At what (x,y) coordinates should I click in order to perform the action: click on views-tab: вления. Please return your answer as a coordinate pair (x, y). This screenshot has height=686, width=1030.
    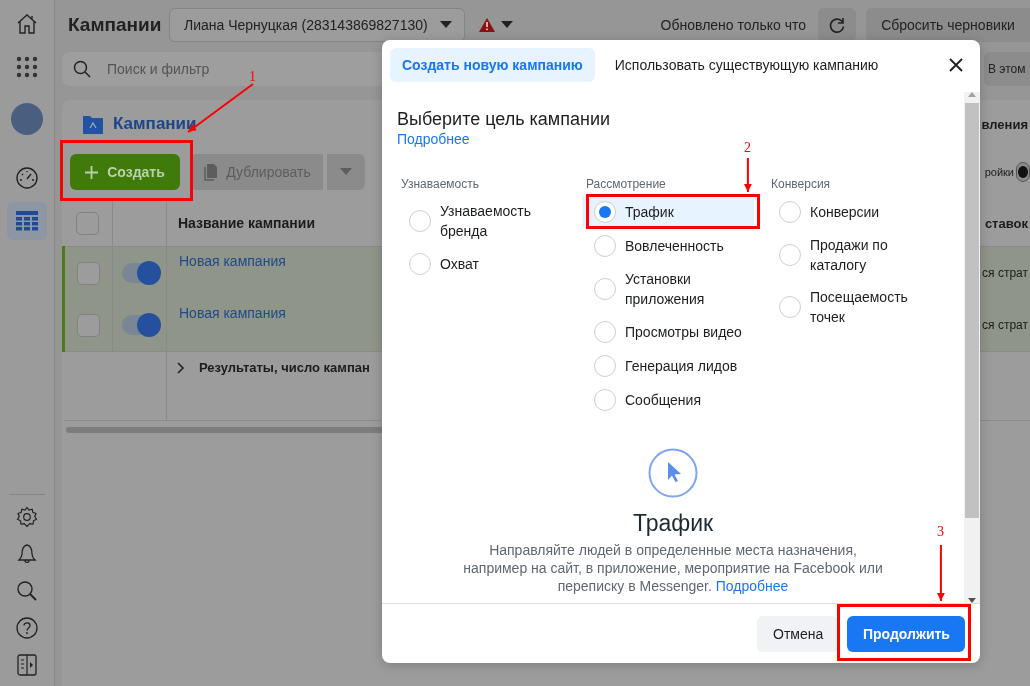
    Looking at the image, I should click on (1005, 124).